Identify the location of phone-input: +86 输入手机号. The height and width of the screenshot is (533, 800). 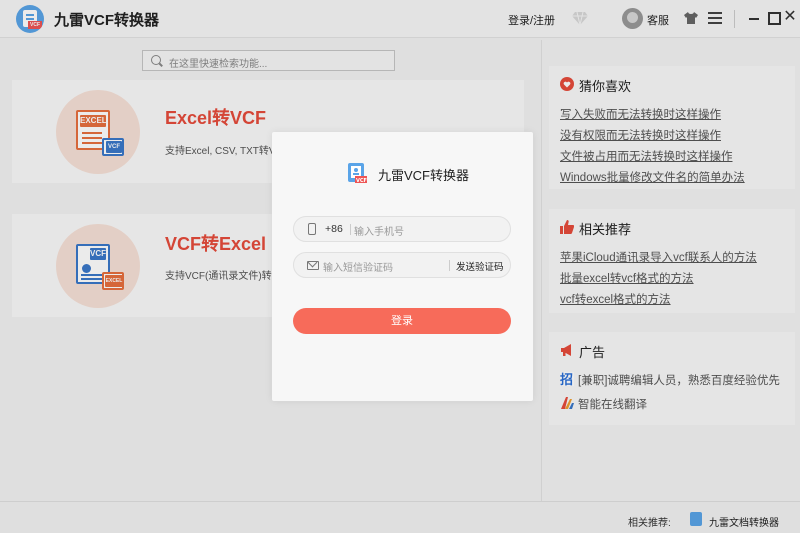
(402, 229).